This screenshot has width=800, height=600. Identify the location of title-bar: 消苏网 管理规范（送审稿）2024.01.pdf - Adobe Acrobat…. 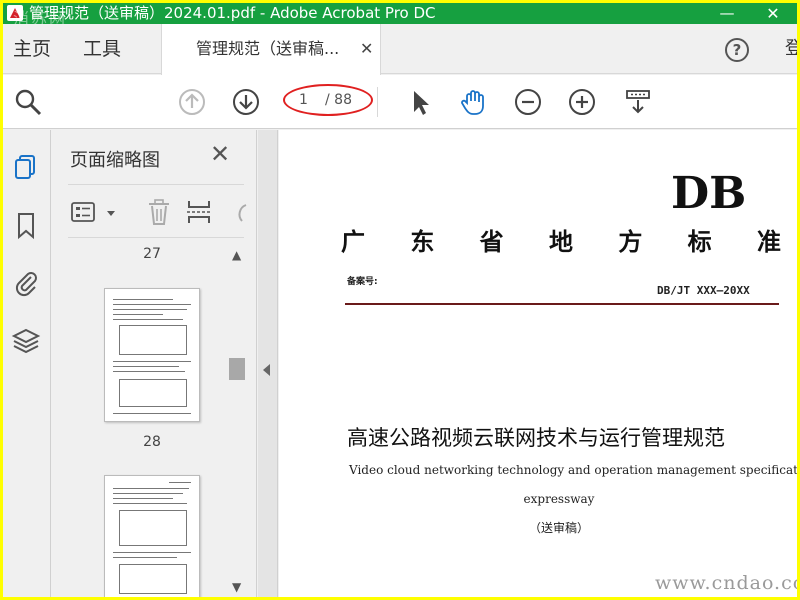
(400, 15).